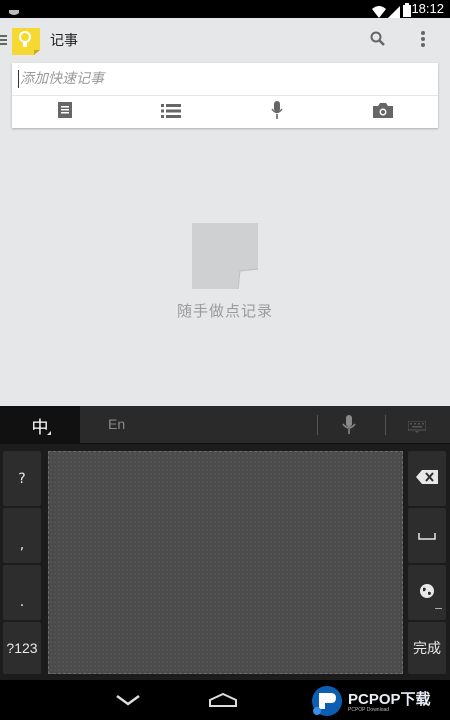 This screenshot has height=720, width=450. I want to click on symbols-key: ?123, so click(22, 648).